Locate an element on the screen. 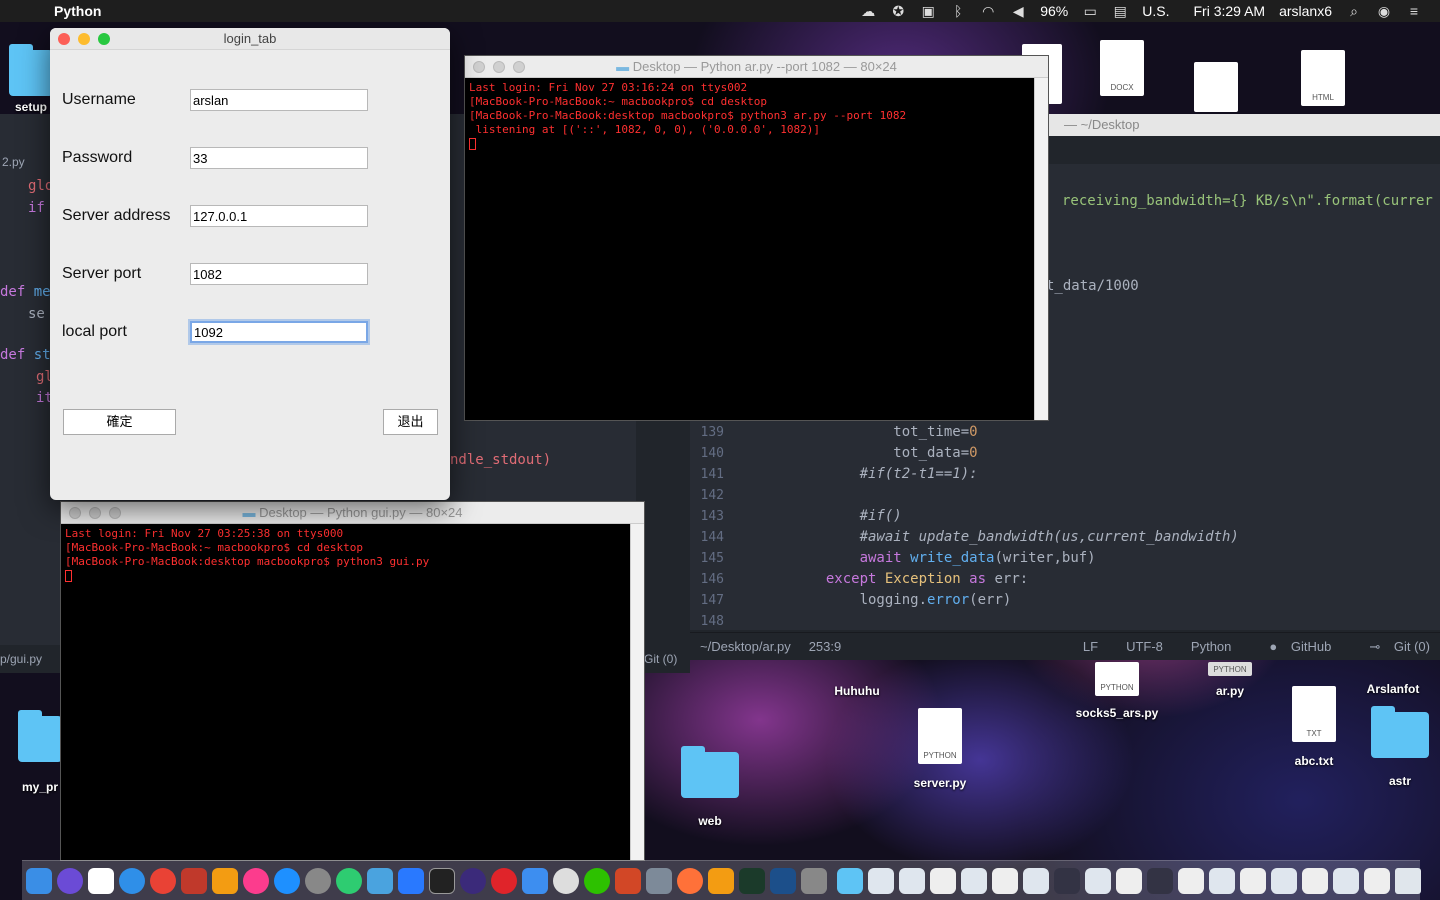 This screenshot has width=1440, height=900. server-port-input is located at coordinates (279, 274).